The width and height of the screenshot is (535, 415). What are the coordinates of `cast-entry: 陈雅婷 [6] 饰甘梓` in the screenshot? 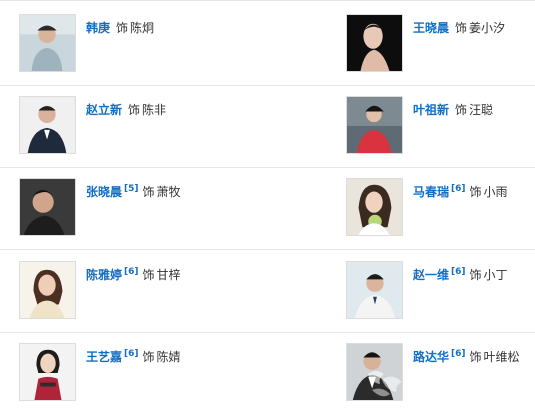 It's located at (169, 291).